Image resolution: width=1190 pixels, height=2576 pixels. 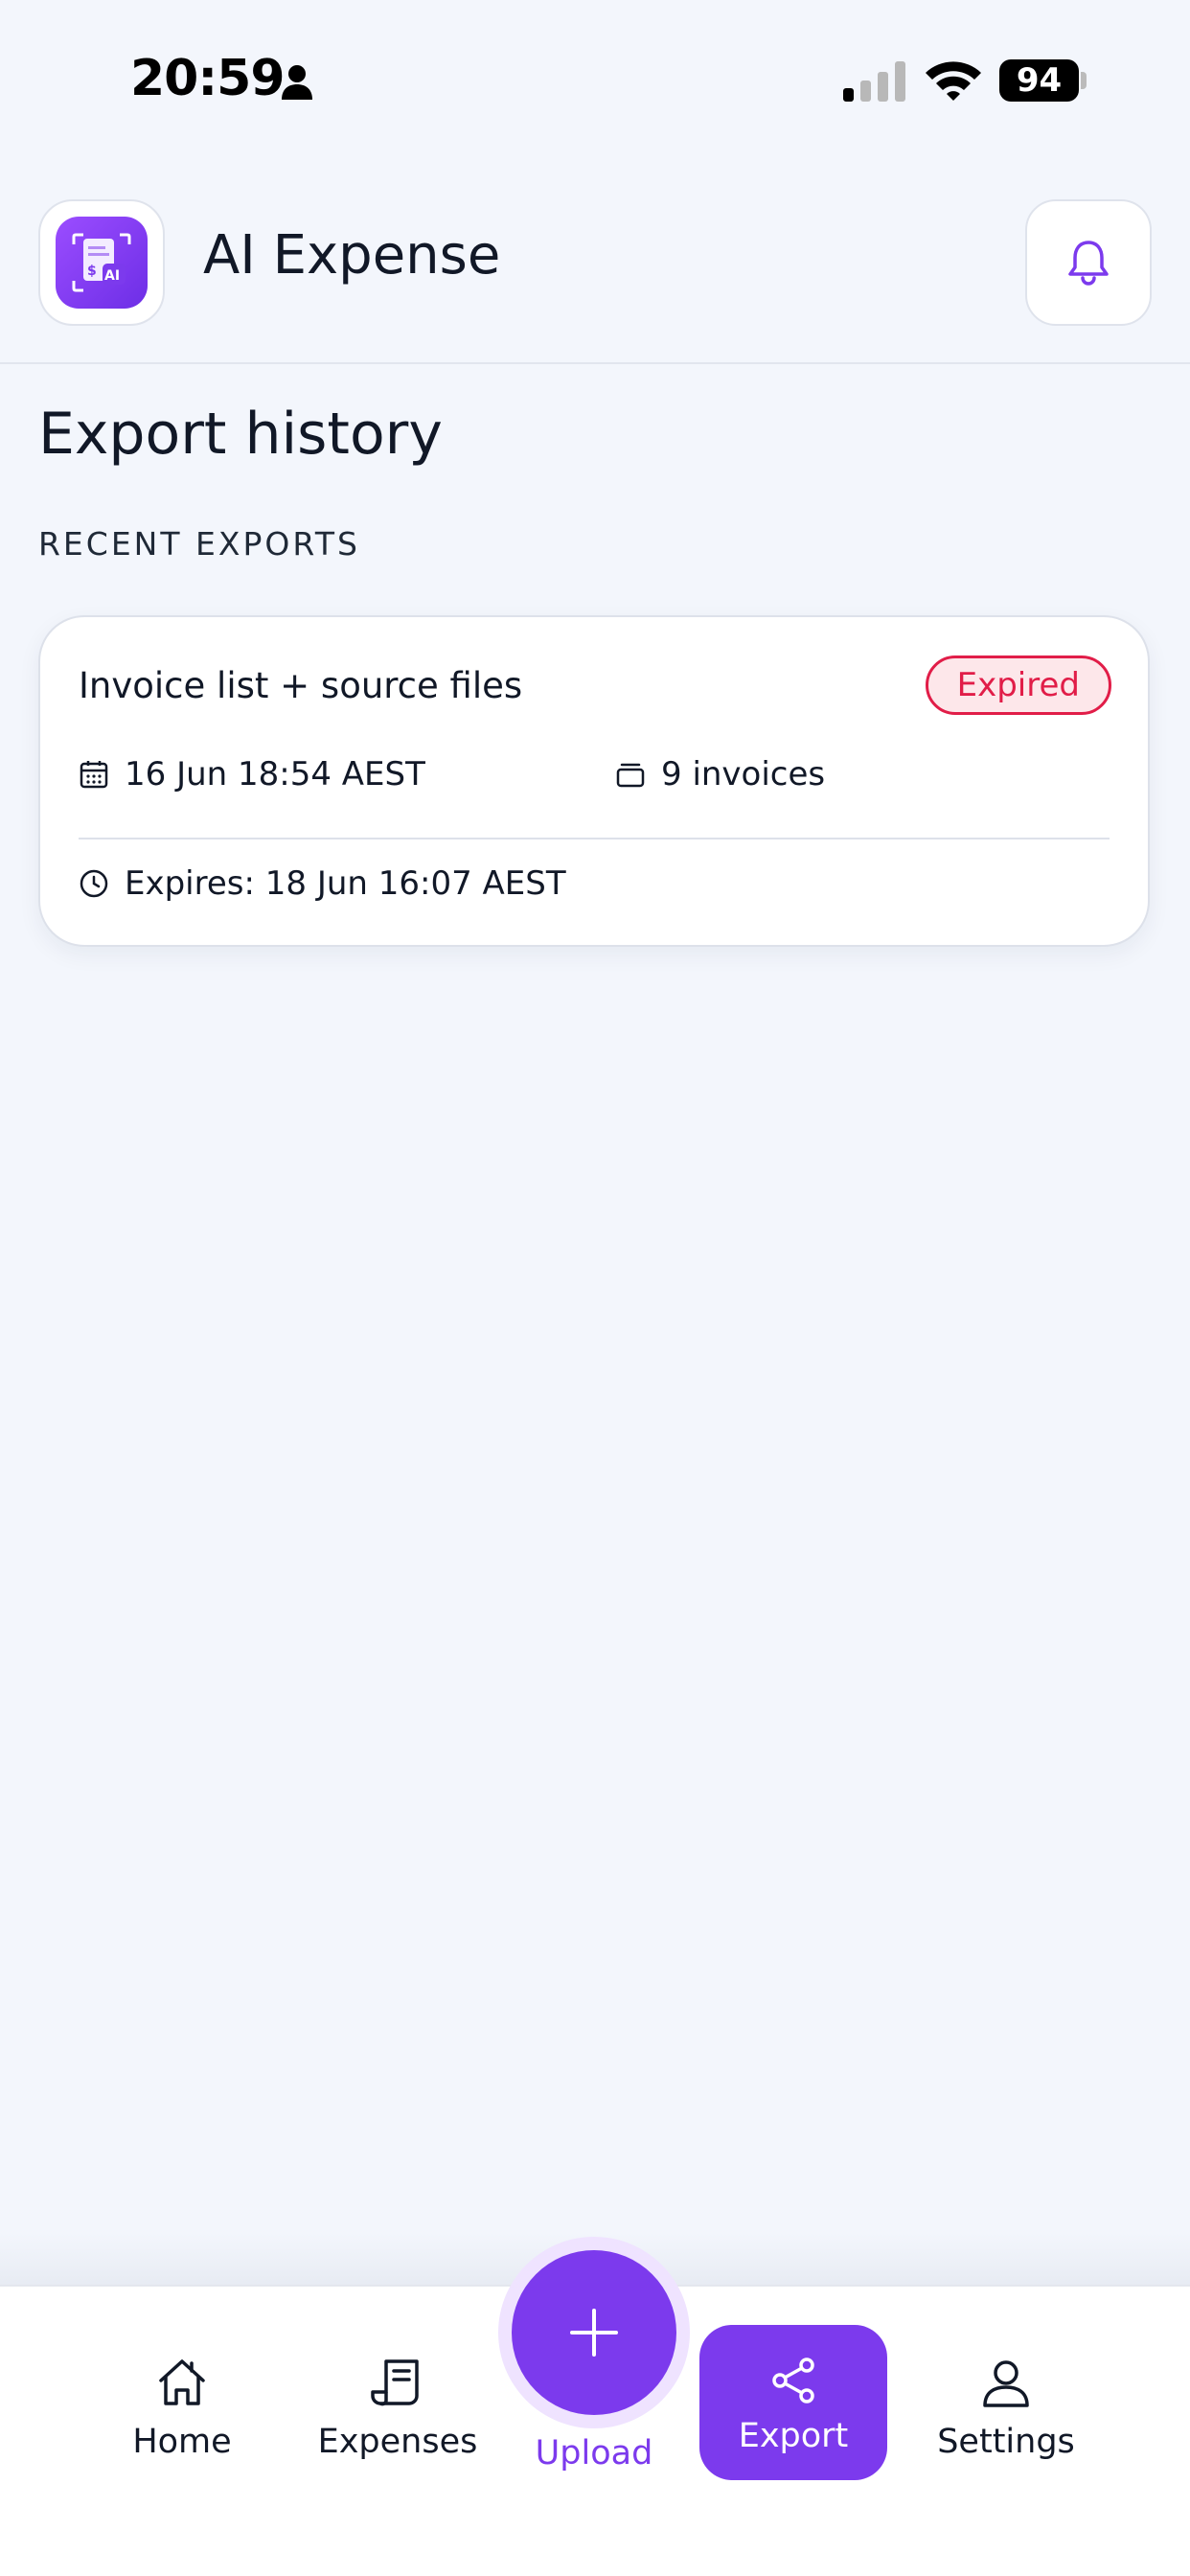 I want to click on notifications-button, so click(x=1089, y=262).